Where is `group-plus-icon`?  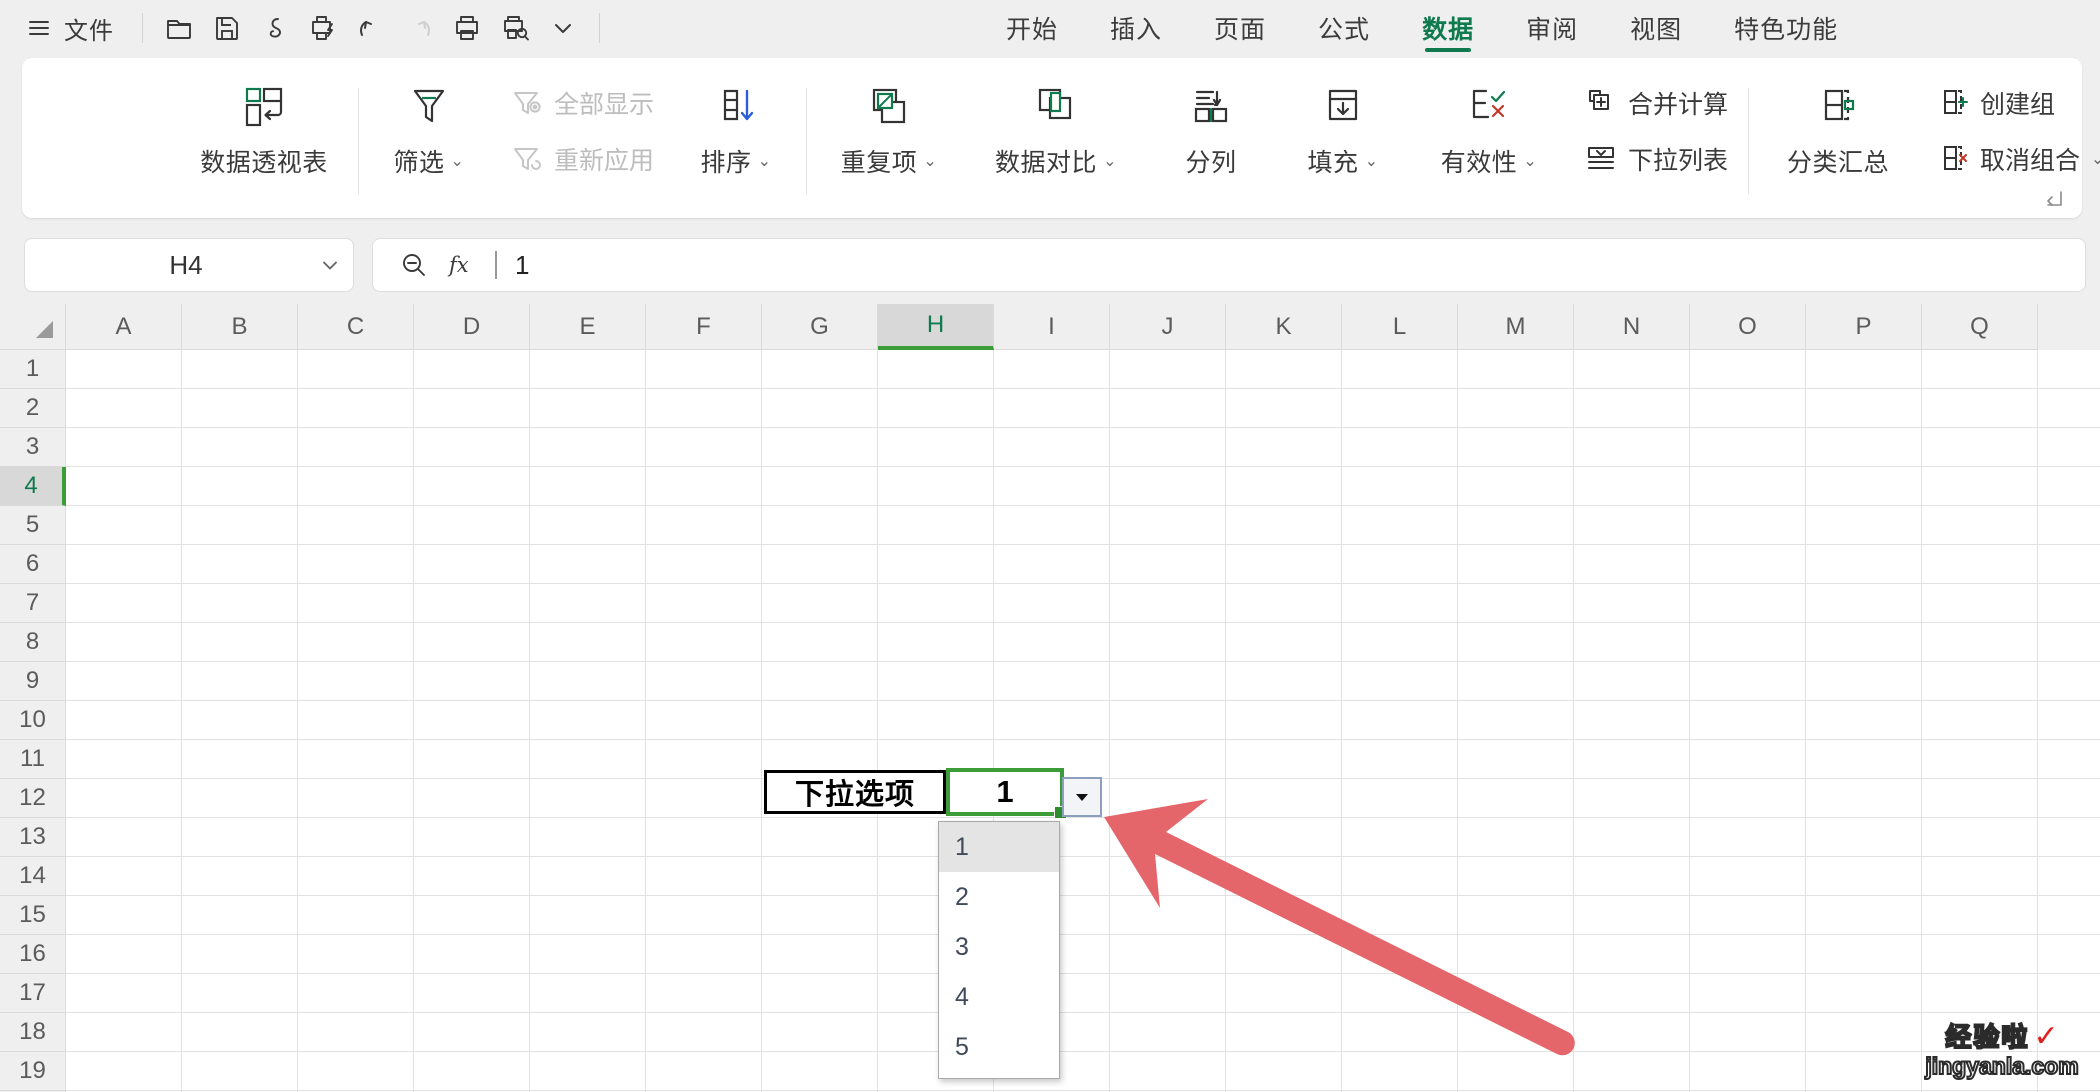
group-plus-icon is located at coordinates (1955, 103).